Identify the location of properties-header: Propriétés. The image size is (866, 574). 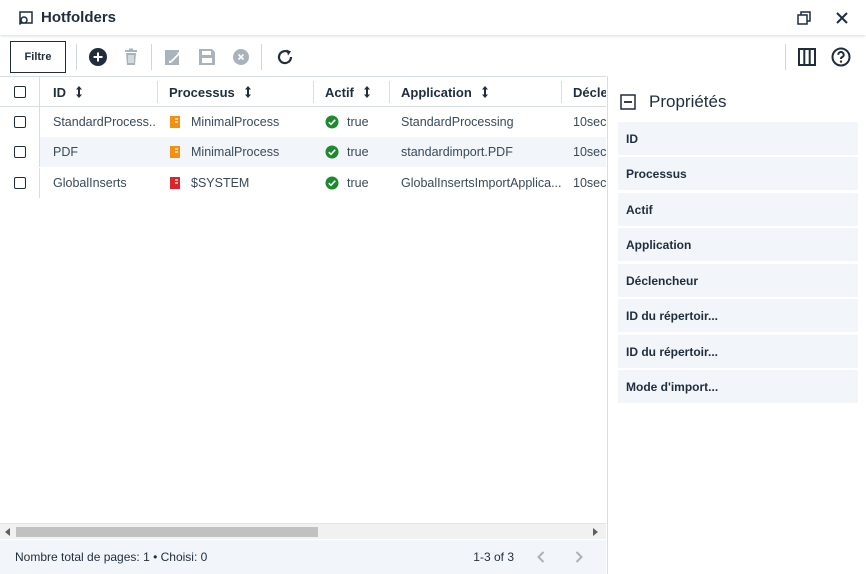
(673, 102).